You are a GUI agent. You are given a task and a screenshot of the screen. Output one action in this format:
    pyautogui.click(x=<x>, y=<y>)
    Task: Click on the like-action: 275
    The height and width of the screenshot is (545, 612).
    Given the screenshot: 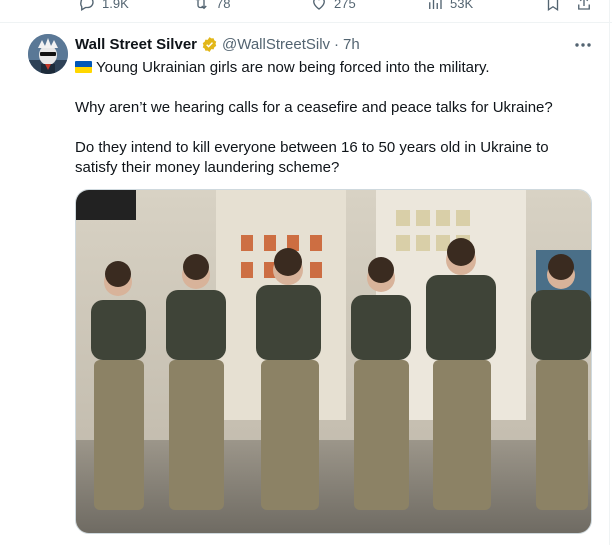 What is the action you would take?
    pyautogui.click(x=333, y=6)
    